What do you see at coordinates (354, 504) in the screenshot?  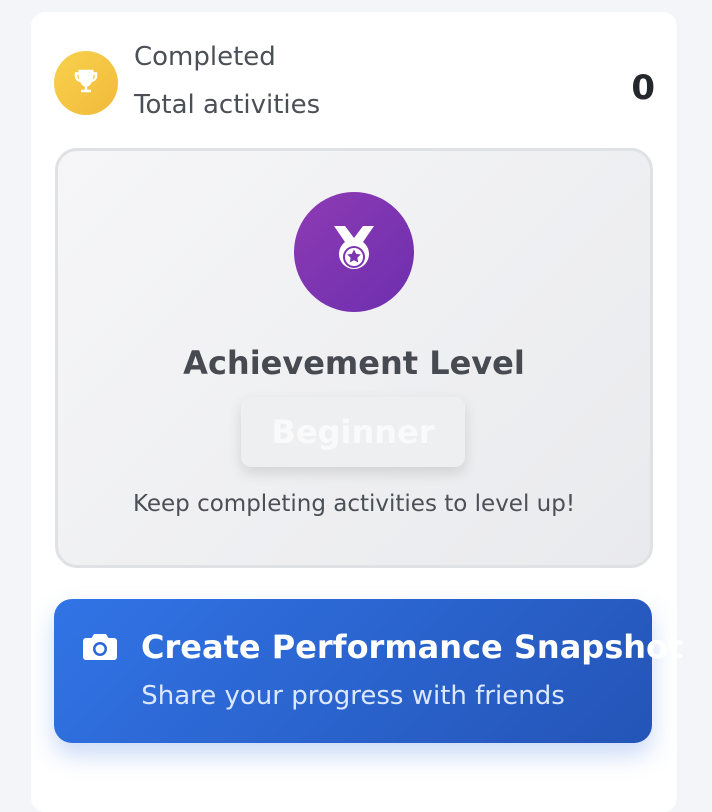 I see `achievement-hint: Keep completing activities to level up!` at bounding box center [354, 504].